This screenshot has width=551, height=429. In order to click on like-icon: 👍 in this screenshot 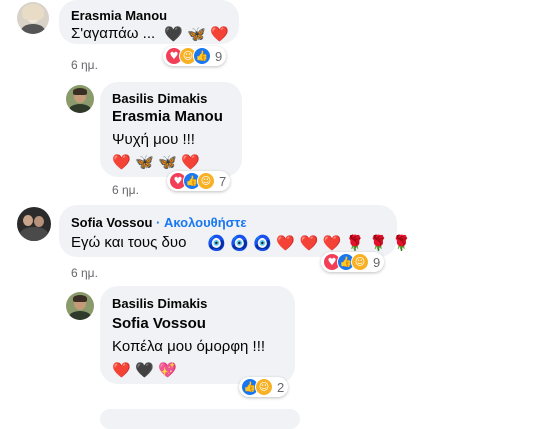, I will do `click(202, 56)`.